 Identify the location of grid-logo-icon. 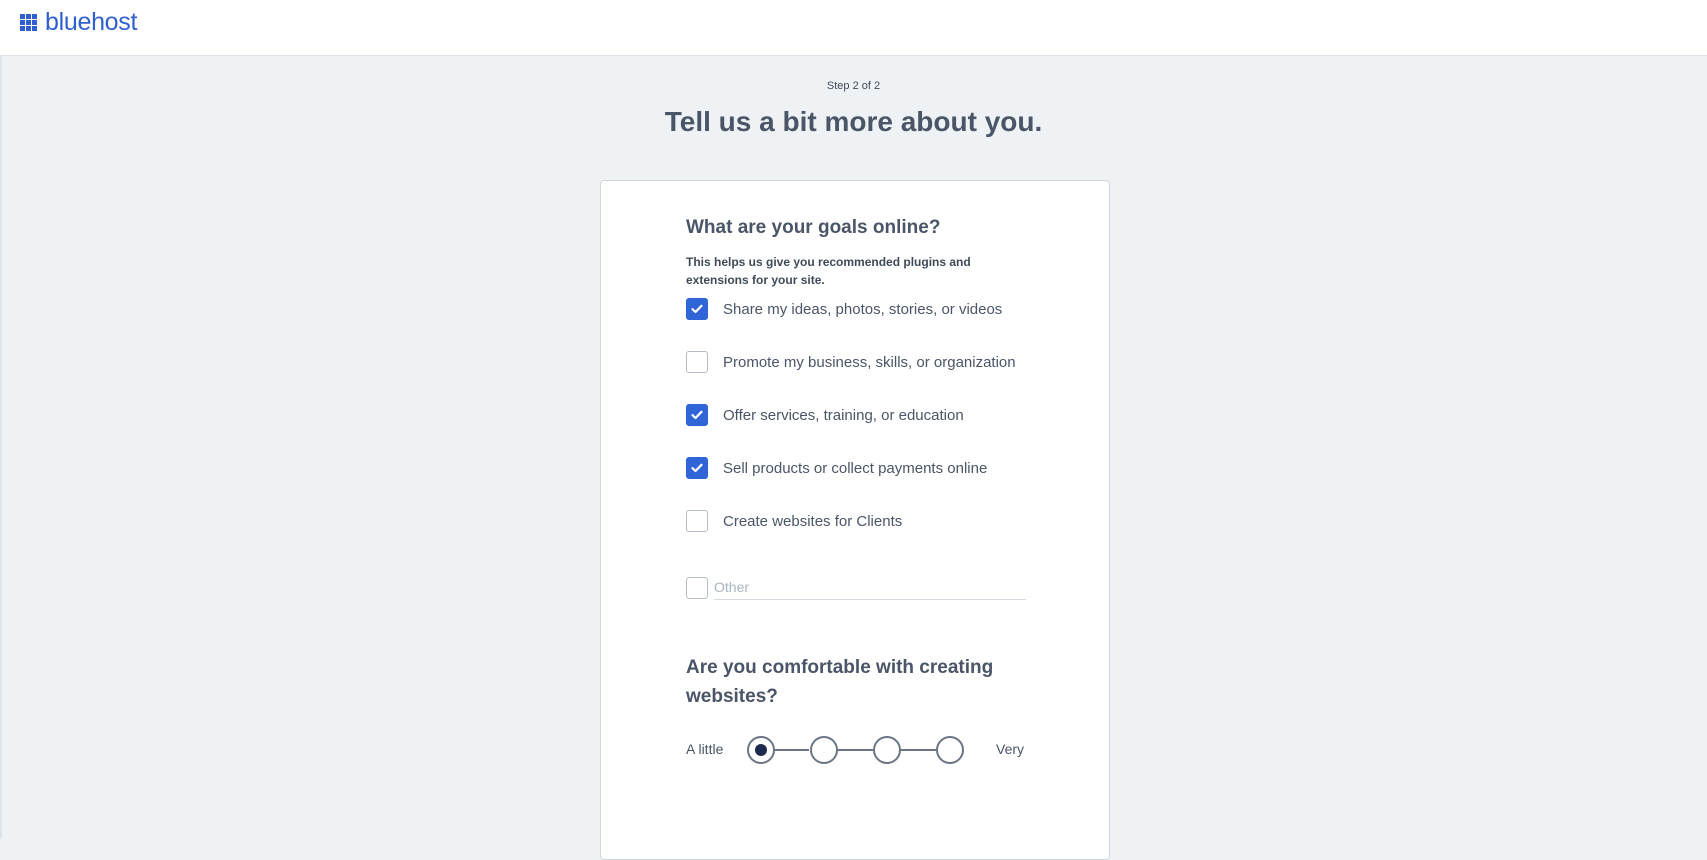
(28, 22).